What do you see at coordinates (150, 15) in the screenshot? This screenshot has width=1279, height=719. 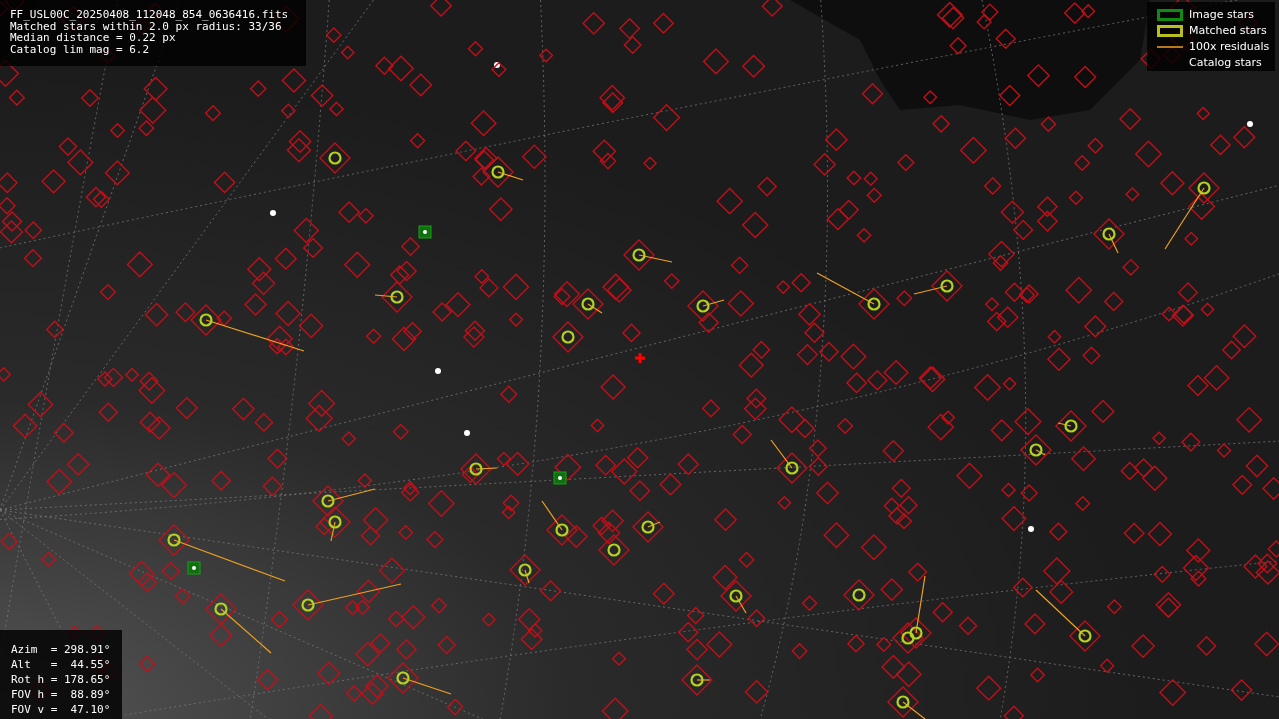 I see `info-text: FF_USL00C_20250408_112048_854_0636416.fits` at bounding box center [150, 15].